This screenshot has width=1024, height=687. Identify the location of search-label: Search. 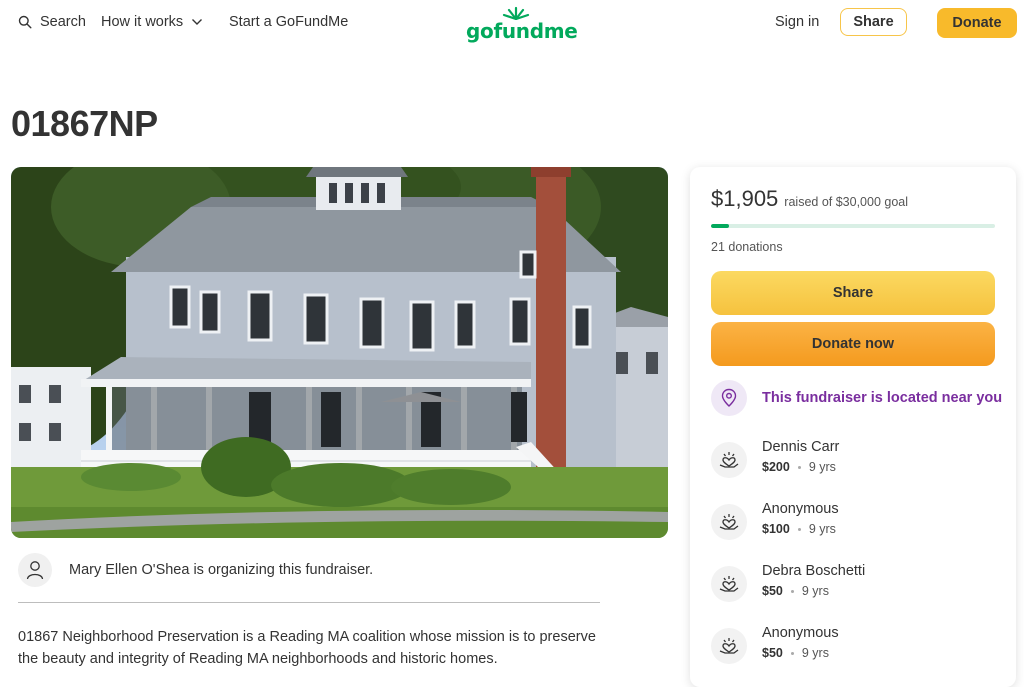
(63, 22).